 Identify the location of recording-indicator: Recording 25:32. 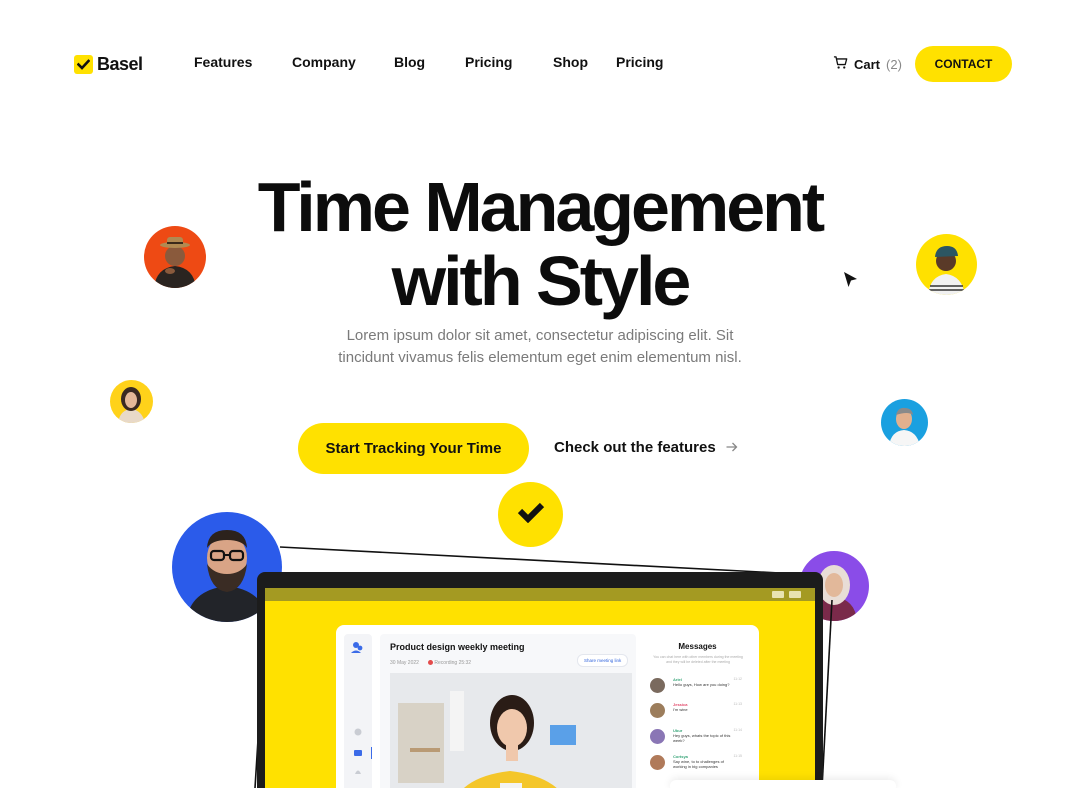
(449, 663).